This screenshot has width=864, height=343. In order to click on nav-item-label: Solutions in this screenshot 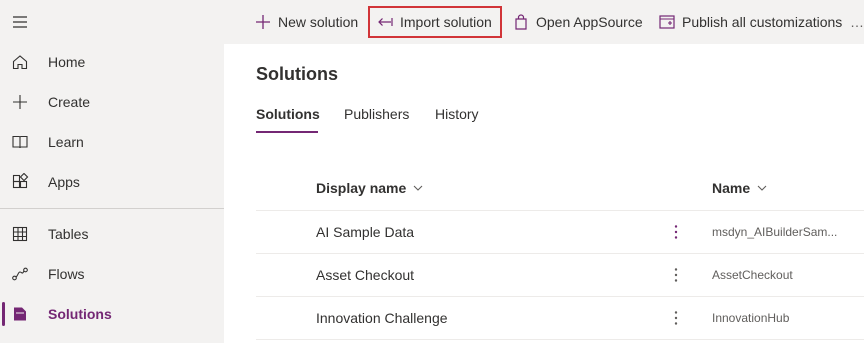, I will do `click(80, 314)`.